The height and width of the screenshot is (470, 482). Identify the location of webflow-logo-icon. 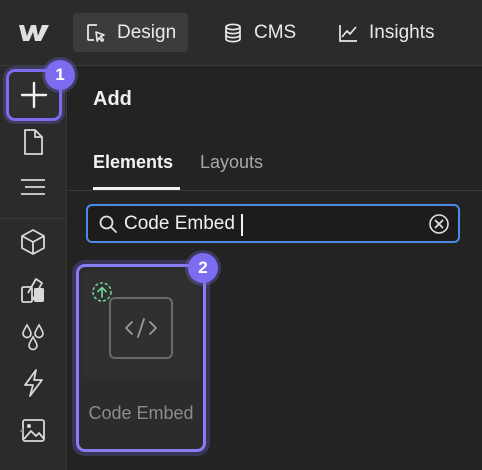
(34, 33).